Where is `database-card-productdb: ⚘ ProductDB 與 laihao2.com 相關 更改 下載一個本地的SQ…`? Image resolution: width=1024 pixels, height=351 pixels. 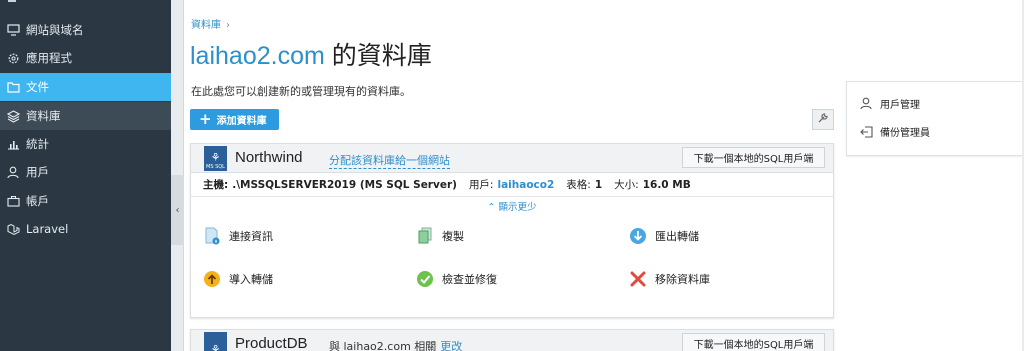
database-card-productdb: ⚘ ProductDB 與 laihao2.com 相關 更改 下載一個本地的SQ… is located at coordinates (512, 340).